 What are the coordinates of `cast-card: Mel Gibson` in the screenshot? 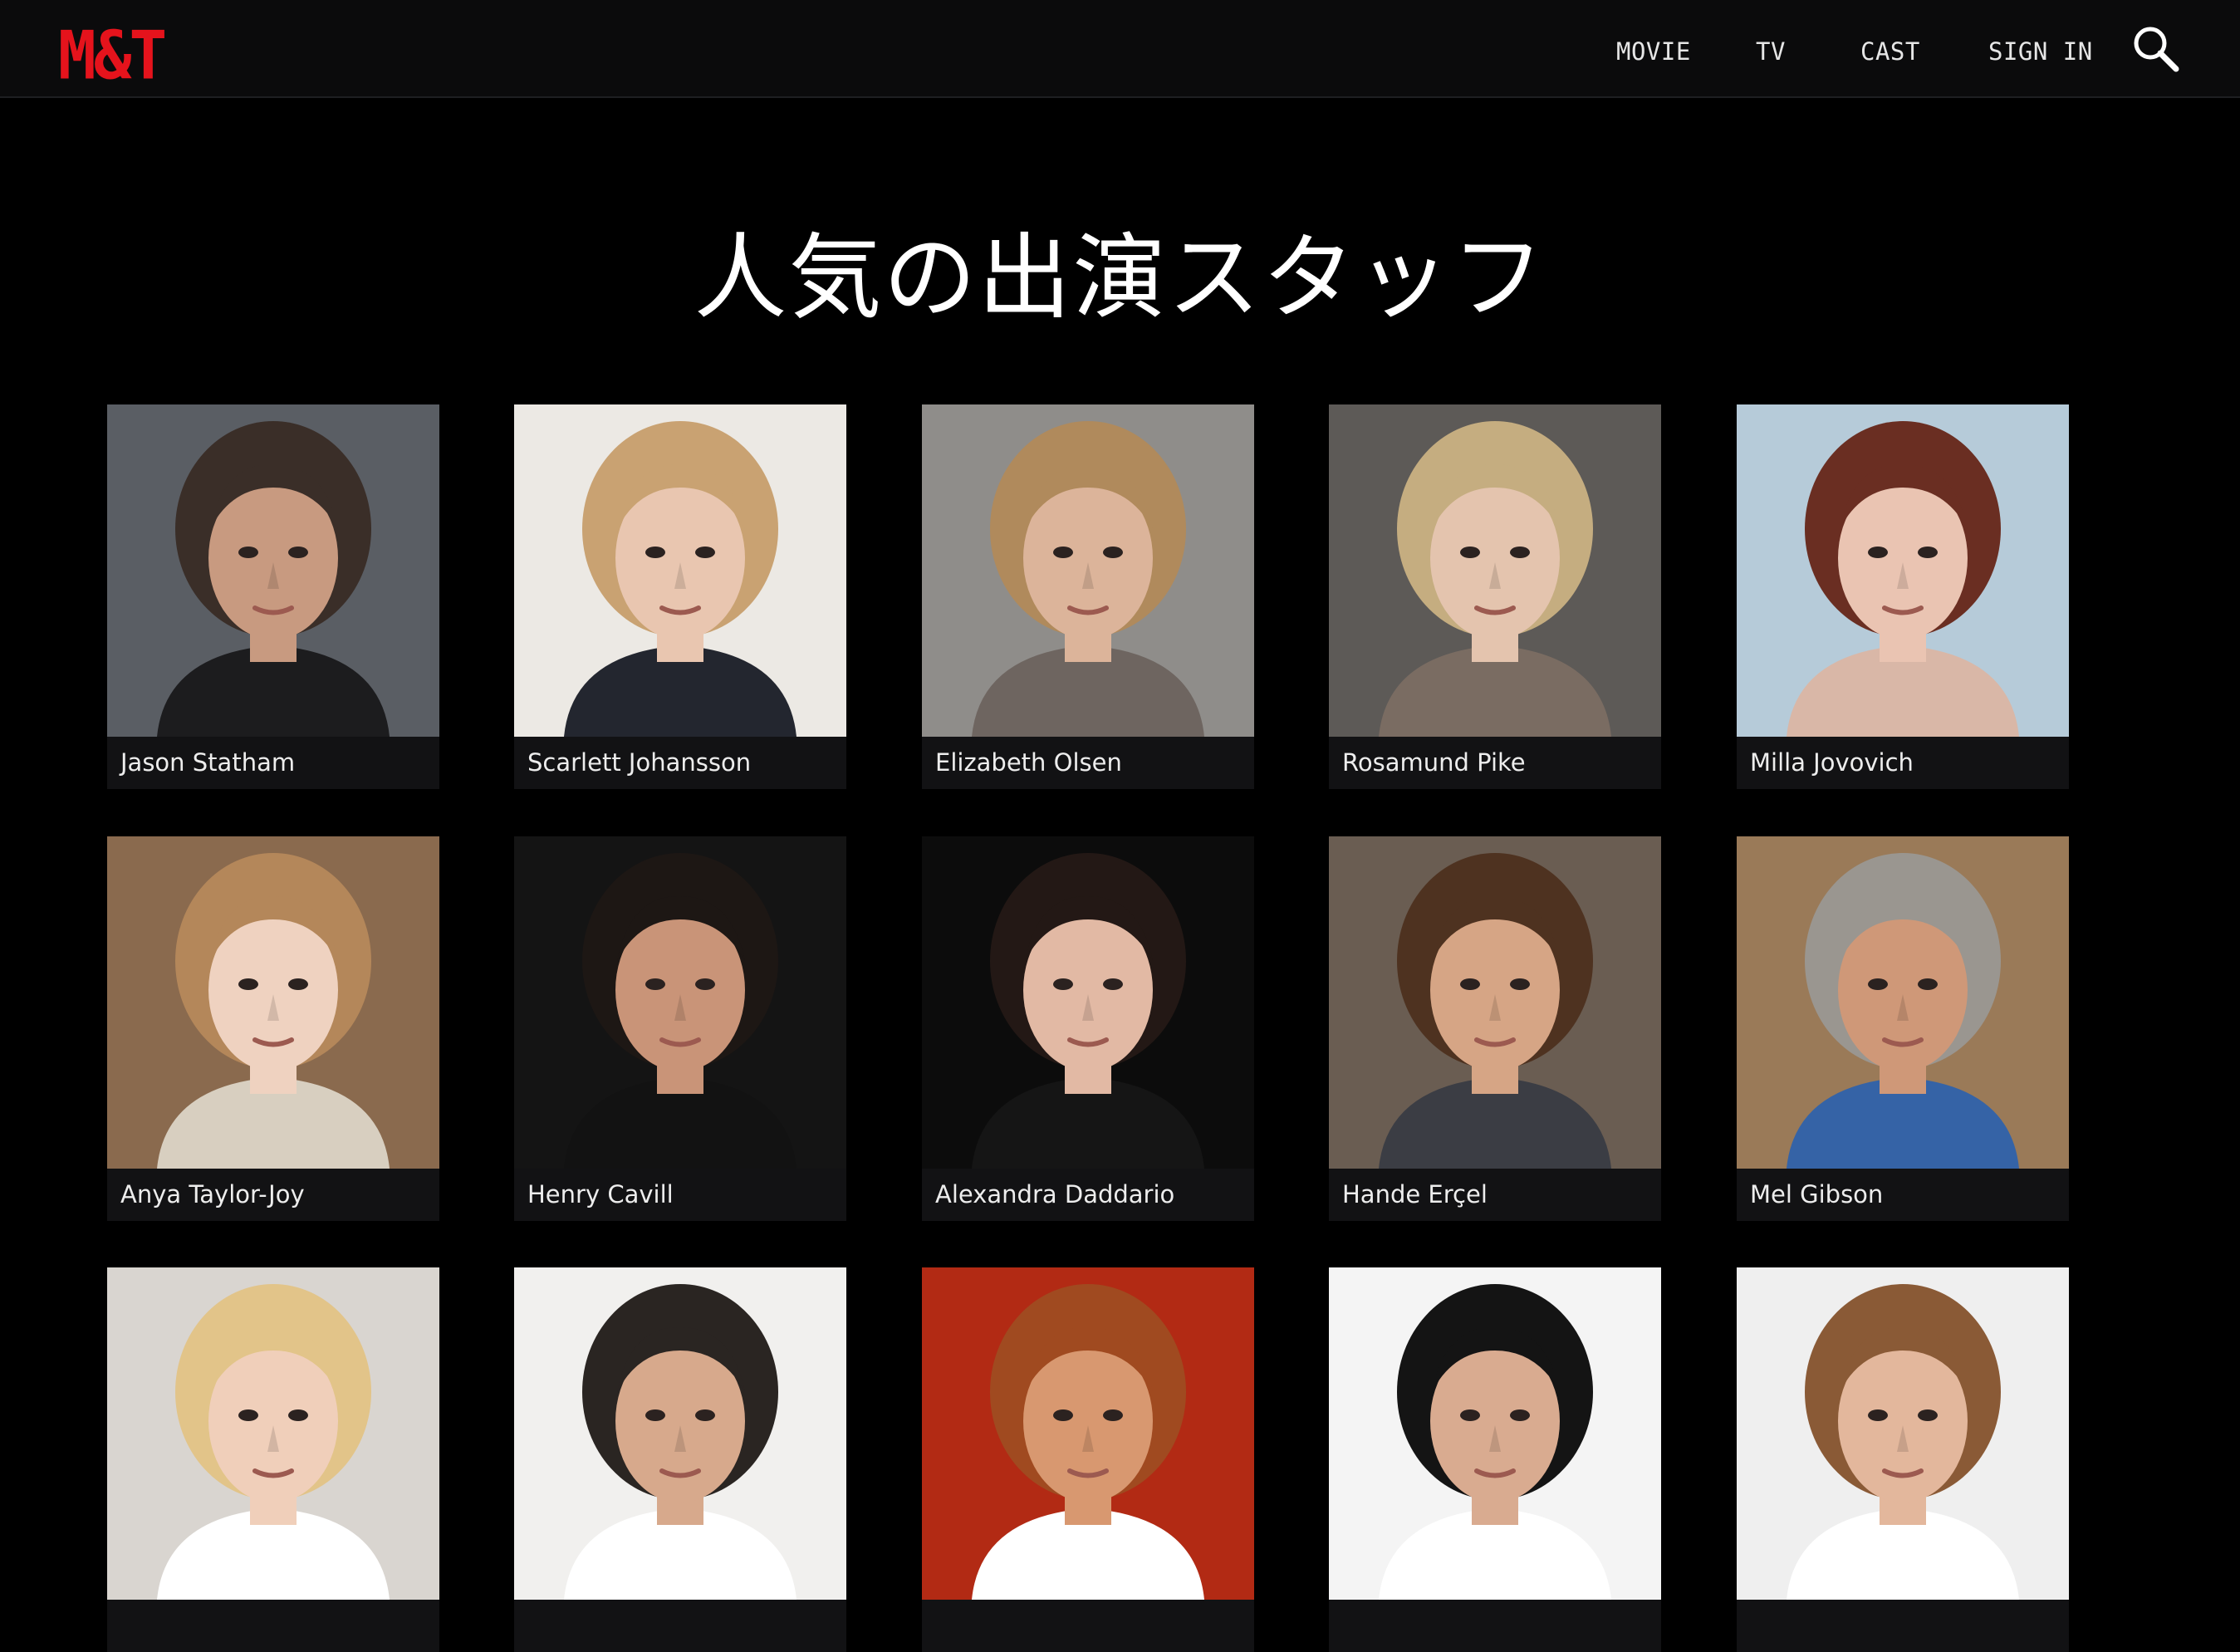 It's located at (1903, 1028).